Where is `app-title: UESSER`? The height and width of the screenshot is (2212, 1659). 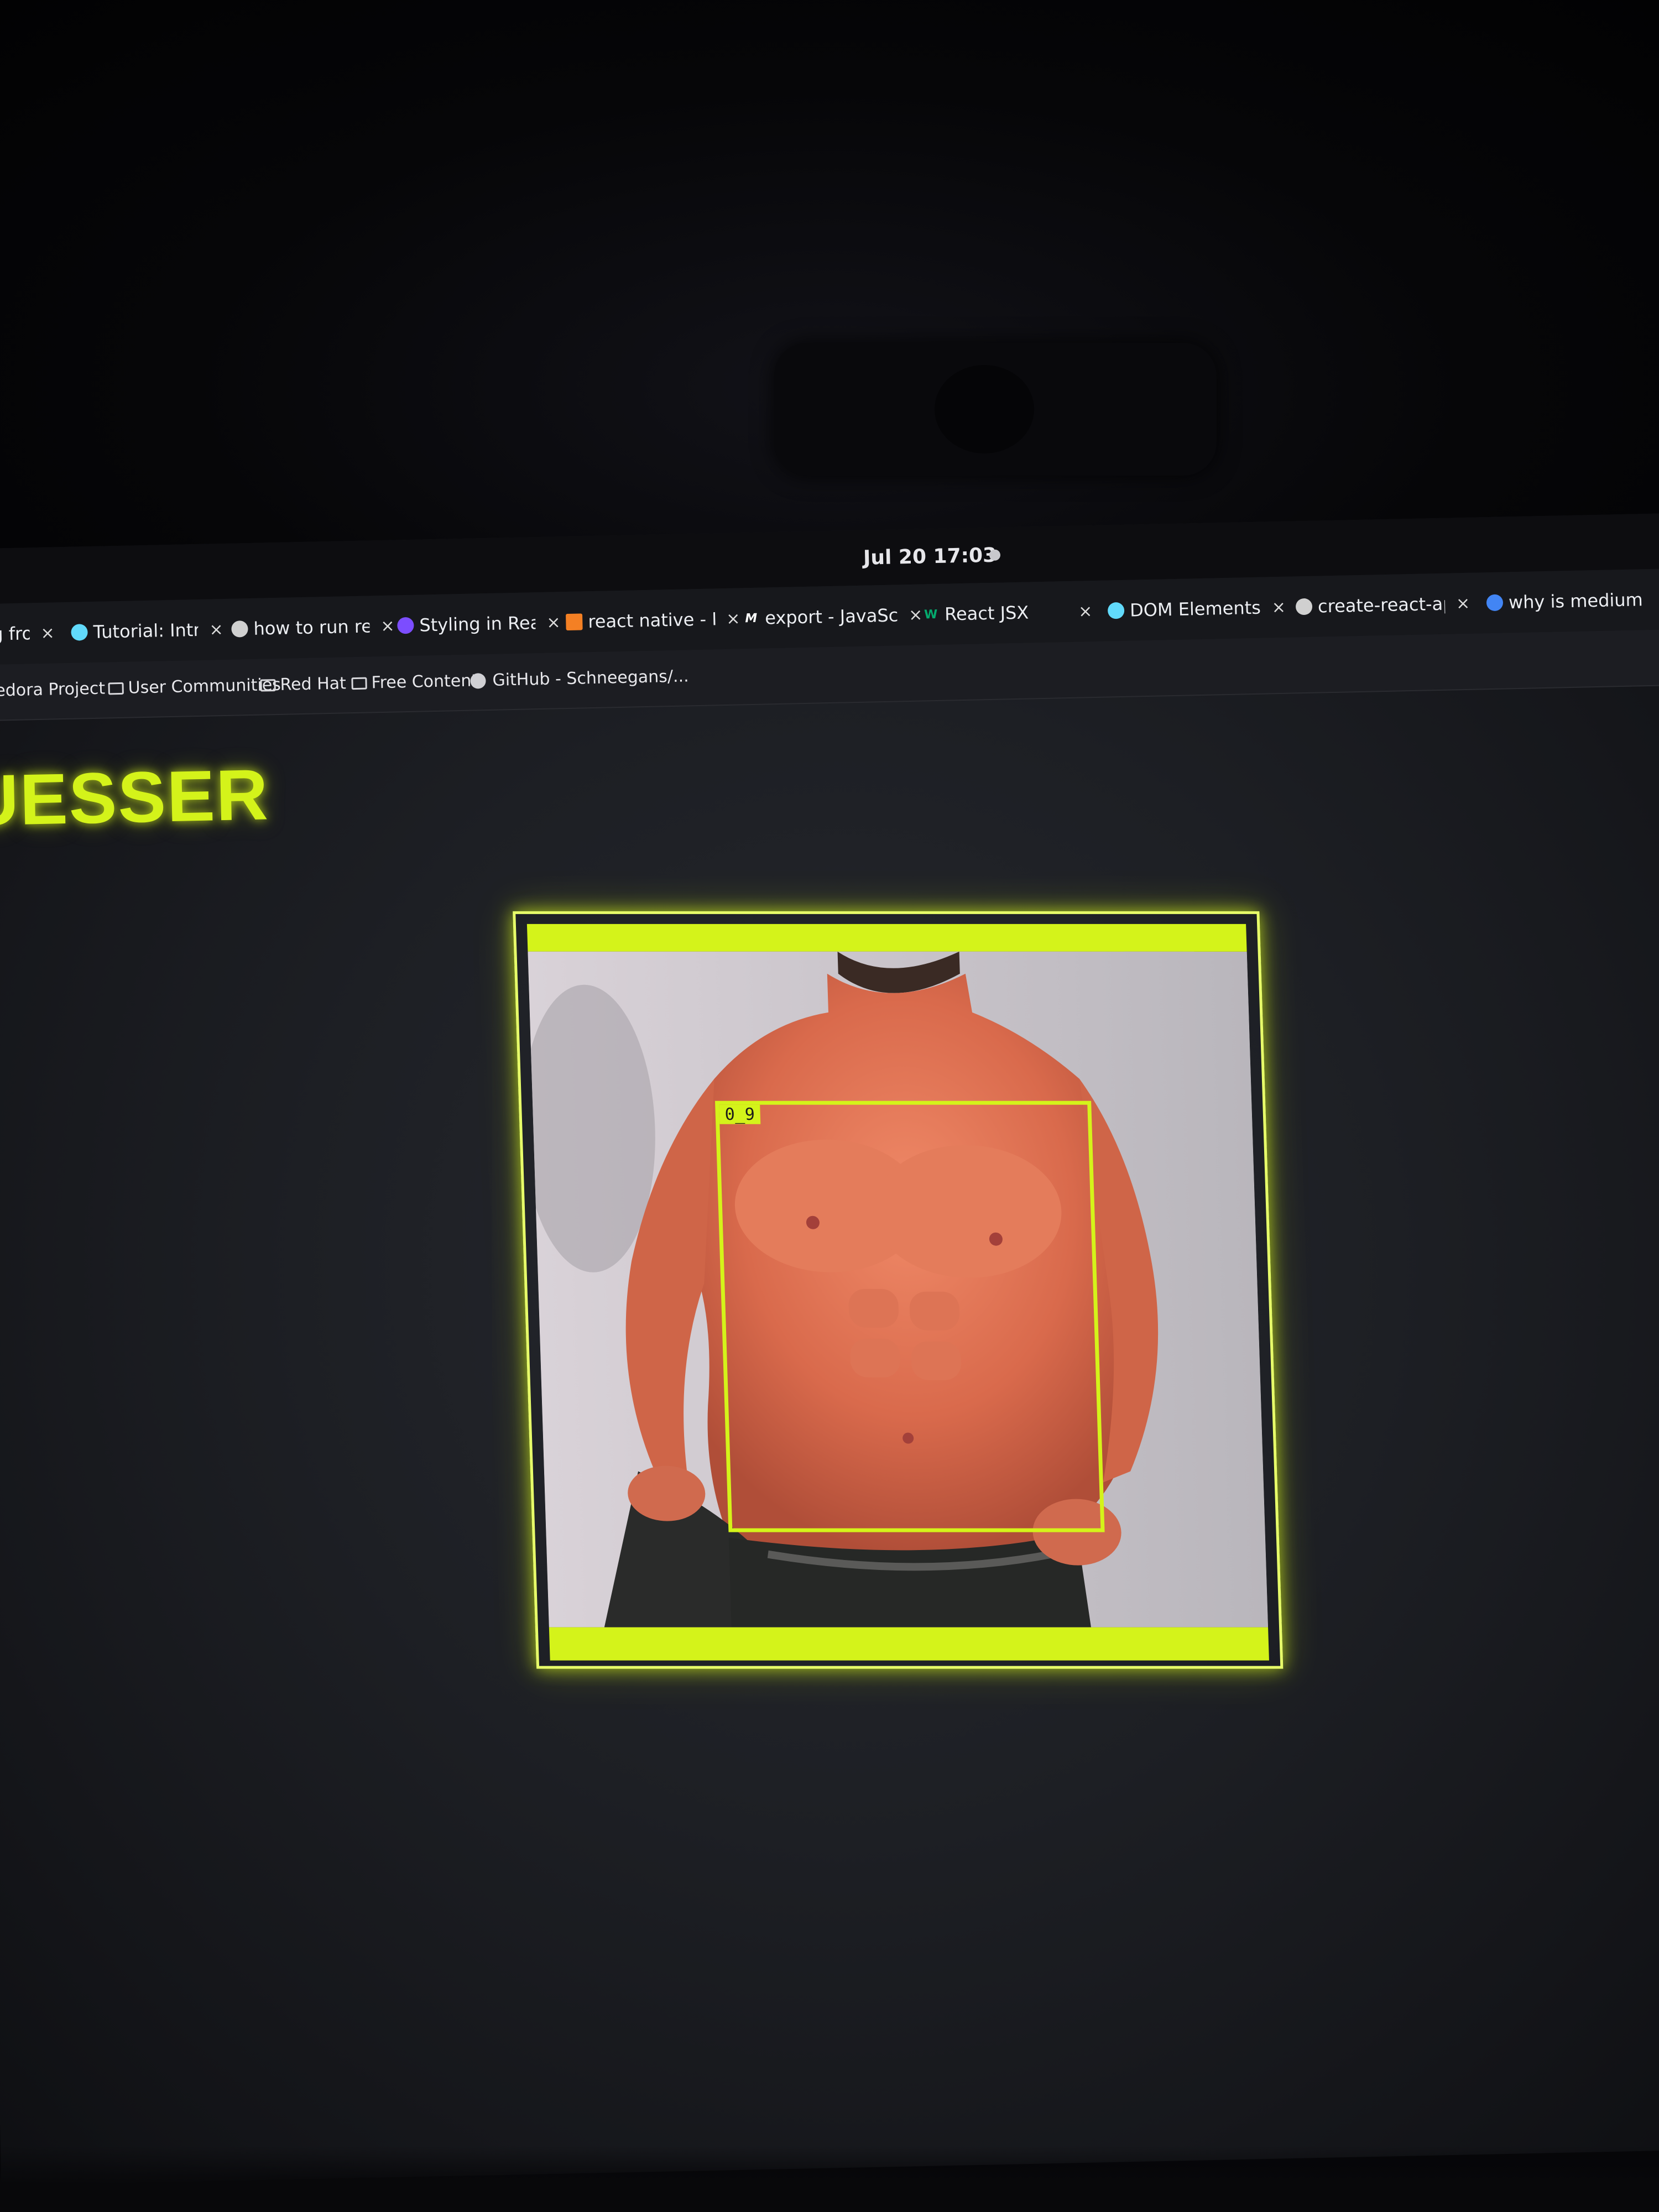
app-title: UESSER is located at coordinates (135, 798).